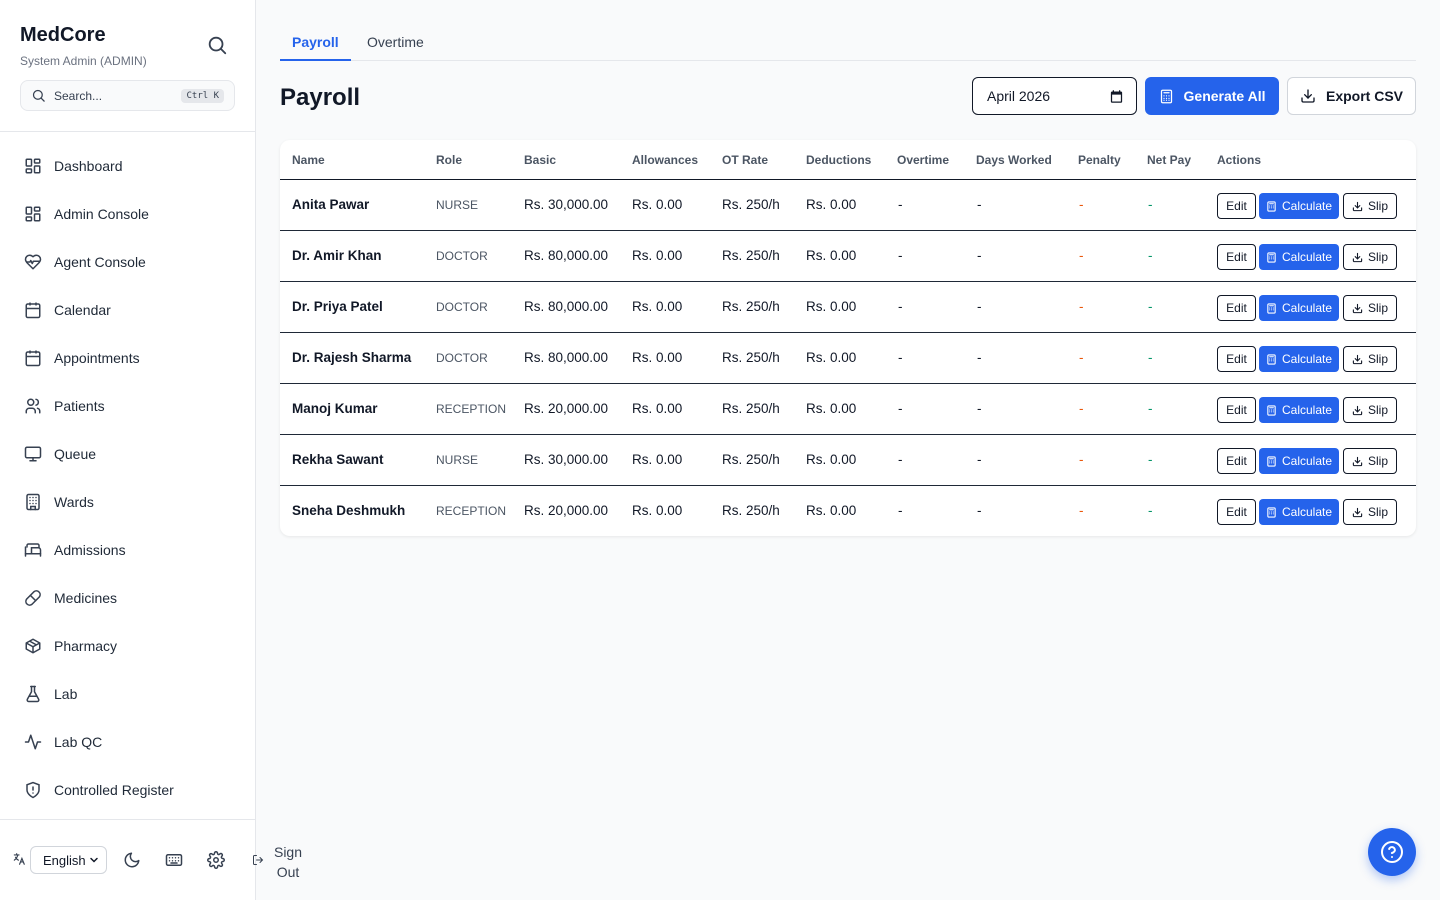 The image size is (1440, 900). Describe the element at coordinates (1150, 357) in the screenshot. I see `cell-net-pay: -` at that location.